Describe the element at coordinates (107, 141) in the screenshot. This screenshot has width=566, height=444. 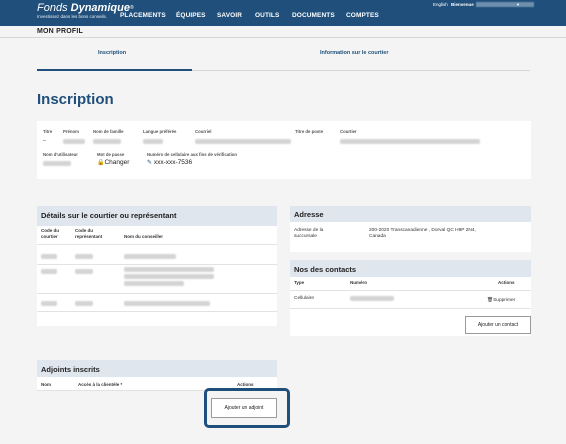
I see `redacted-nom-famille` at that location.